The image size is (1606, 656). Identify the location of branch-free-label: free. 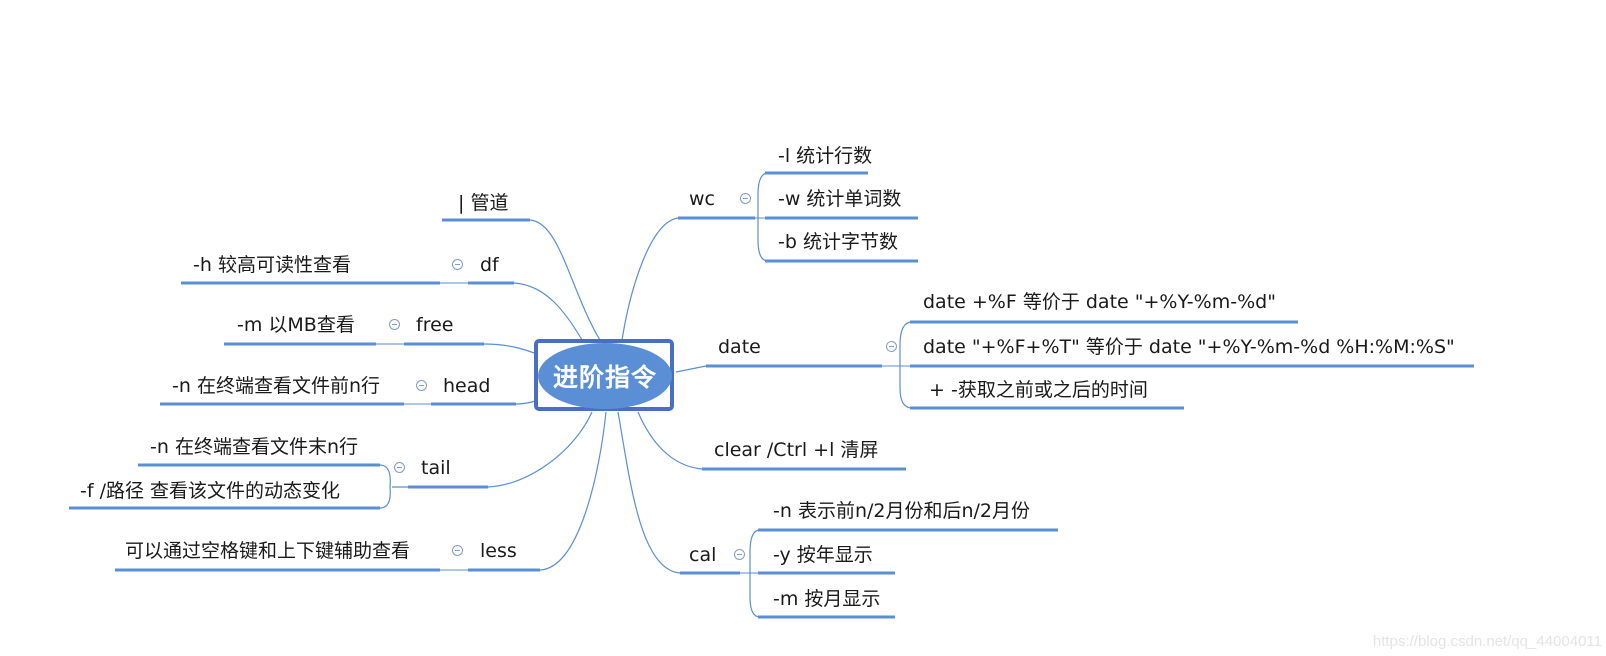
(434, 325).